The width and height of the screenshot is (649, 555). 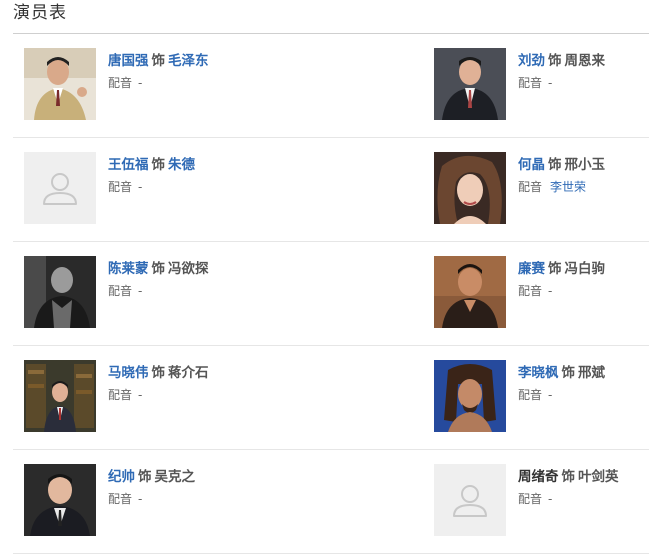 What do you see at coordinates (158, 383) in the screenshot?
I see `cast-info: 马晓伟饰蒋介石 配音 -` at bounding box center [158, 383].